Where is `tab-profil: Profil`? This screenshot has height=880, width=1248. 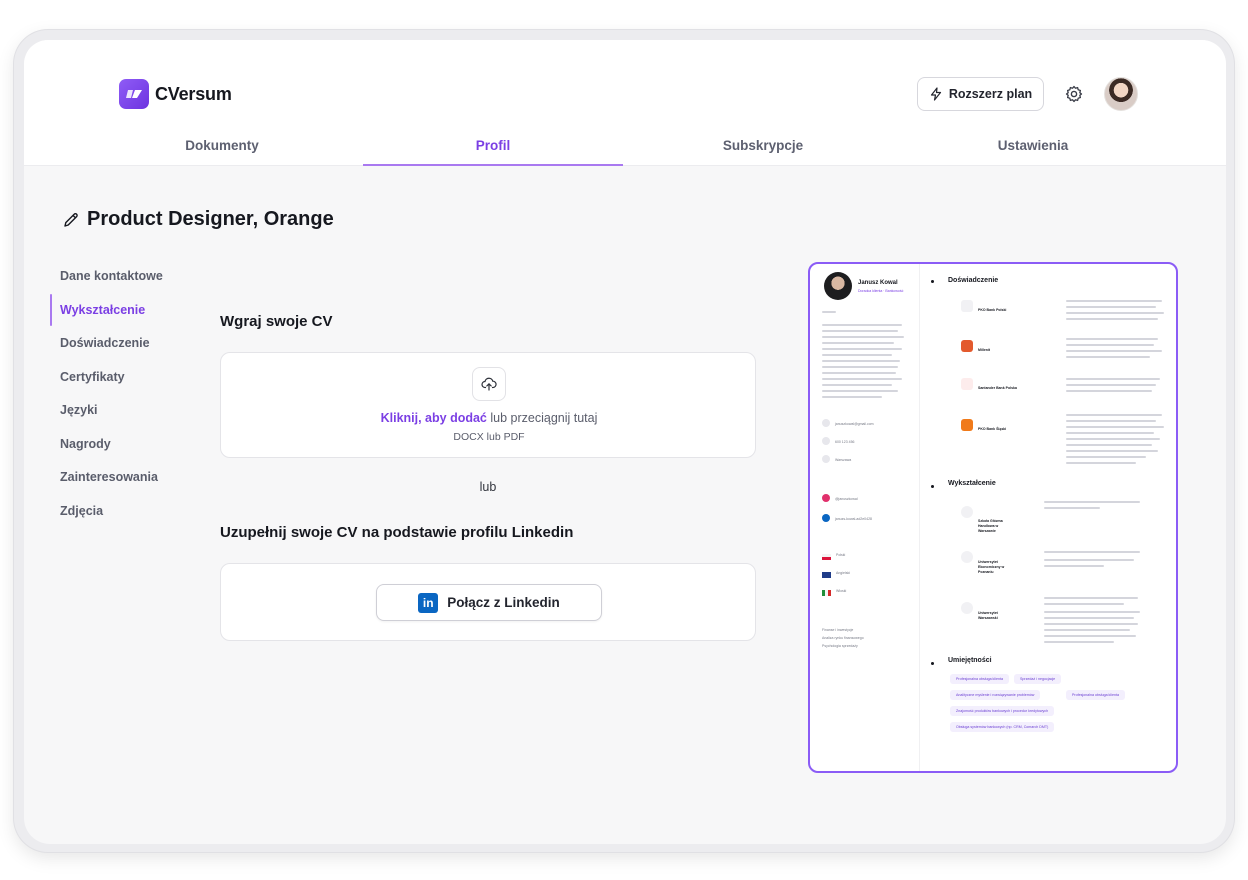
tab-profil: Profil is located at coordinates (493, 149).